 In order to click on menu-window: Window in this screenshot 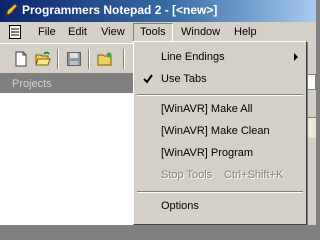, I will do `click(200, 32)`.